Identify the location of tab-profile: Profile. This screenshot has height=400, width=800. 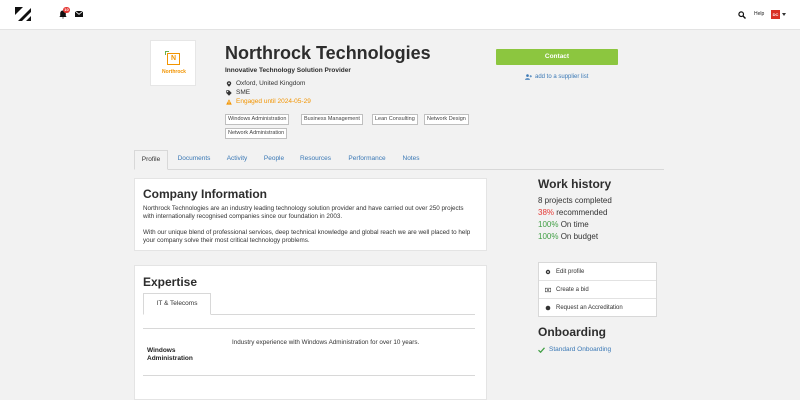
(151, 160).